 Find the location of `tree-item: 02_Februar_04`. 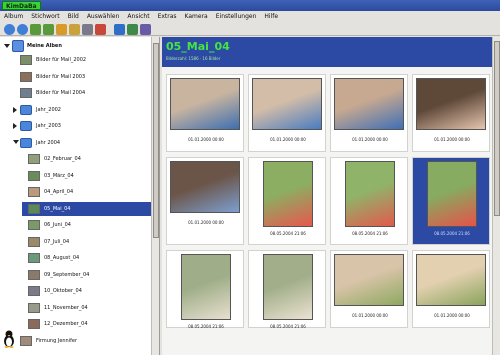

tree-item: 02_Februar_04 is located at coordinates (75, 159).